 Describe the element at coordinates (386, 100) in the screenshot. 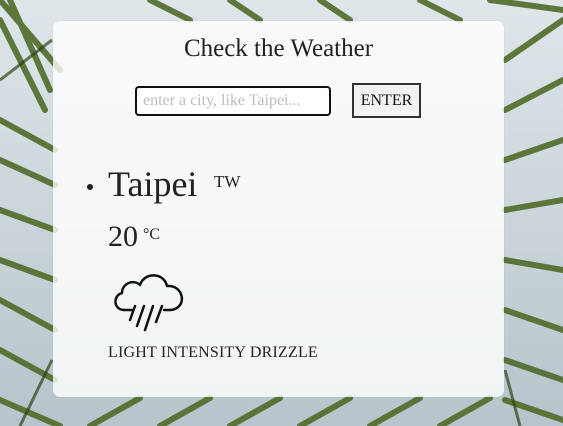

I see `enter-button: ENTER` at that location.